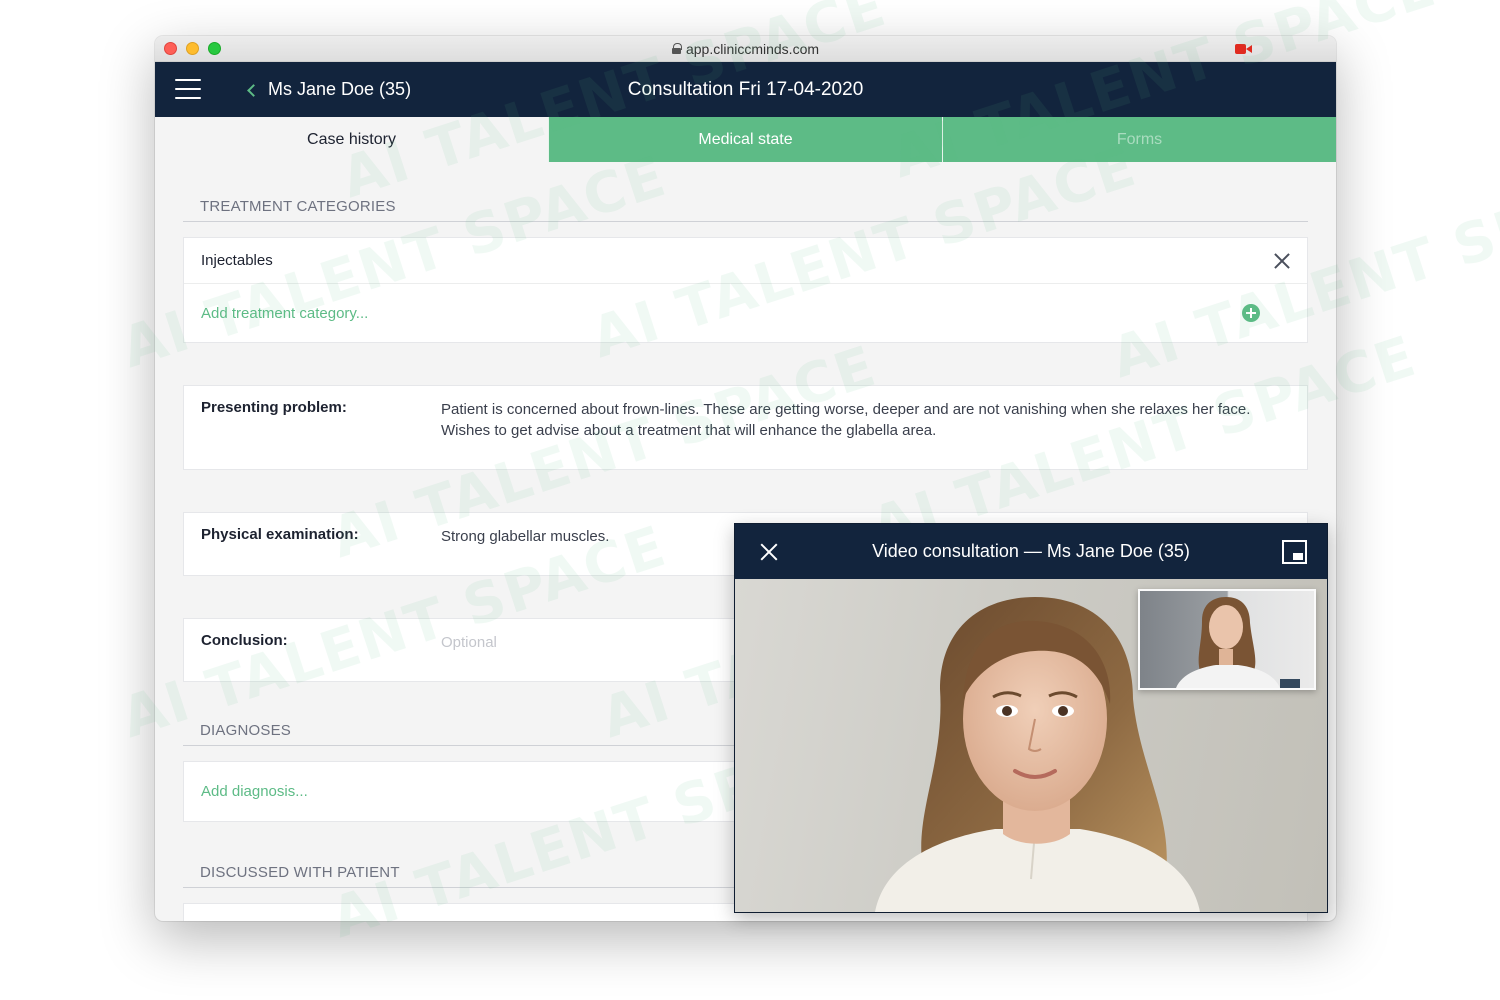  What do you see at coordinates (525, 550) in the screenshot?
I see `physical-examination-value: Strong glabellar muscles.` at bounding box center [525, 550].